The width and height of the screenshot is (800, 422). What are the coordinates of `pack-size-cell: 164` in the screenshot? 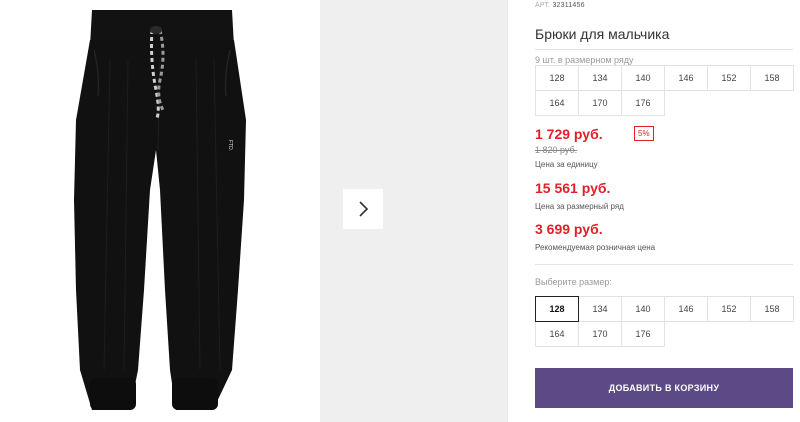 It's located at (557, 103).